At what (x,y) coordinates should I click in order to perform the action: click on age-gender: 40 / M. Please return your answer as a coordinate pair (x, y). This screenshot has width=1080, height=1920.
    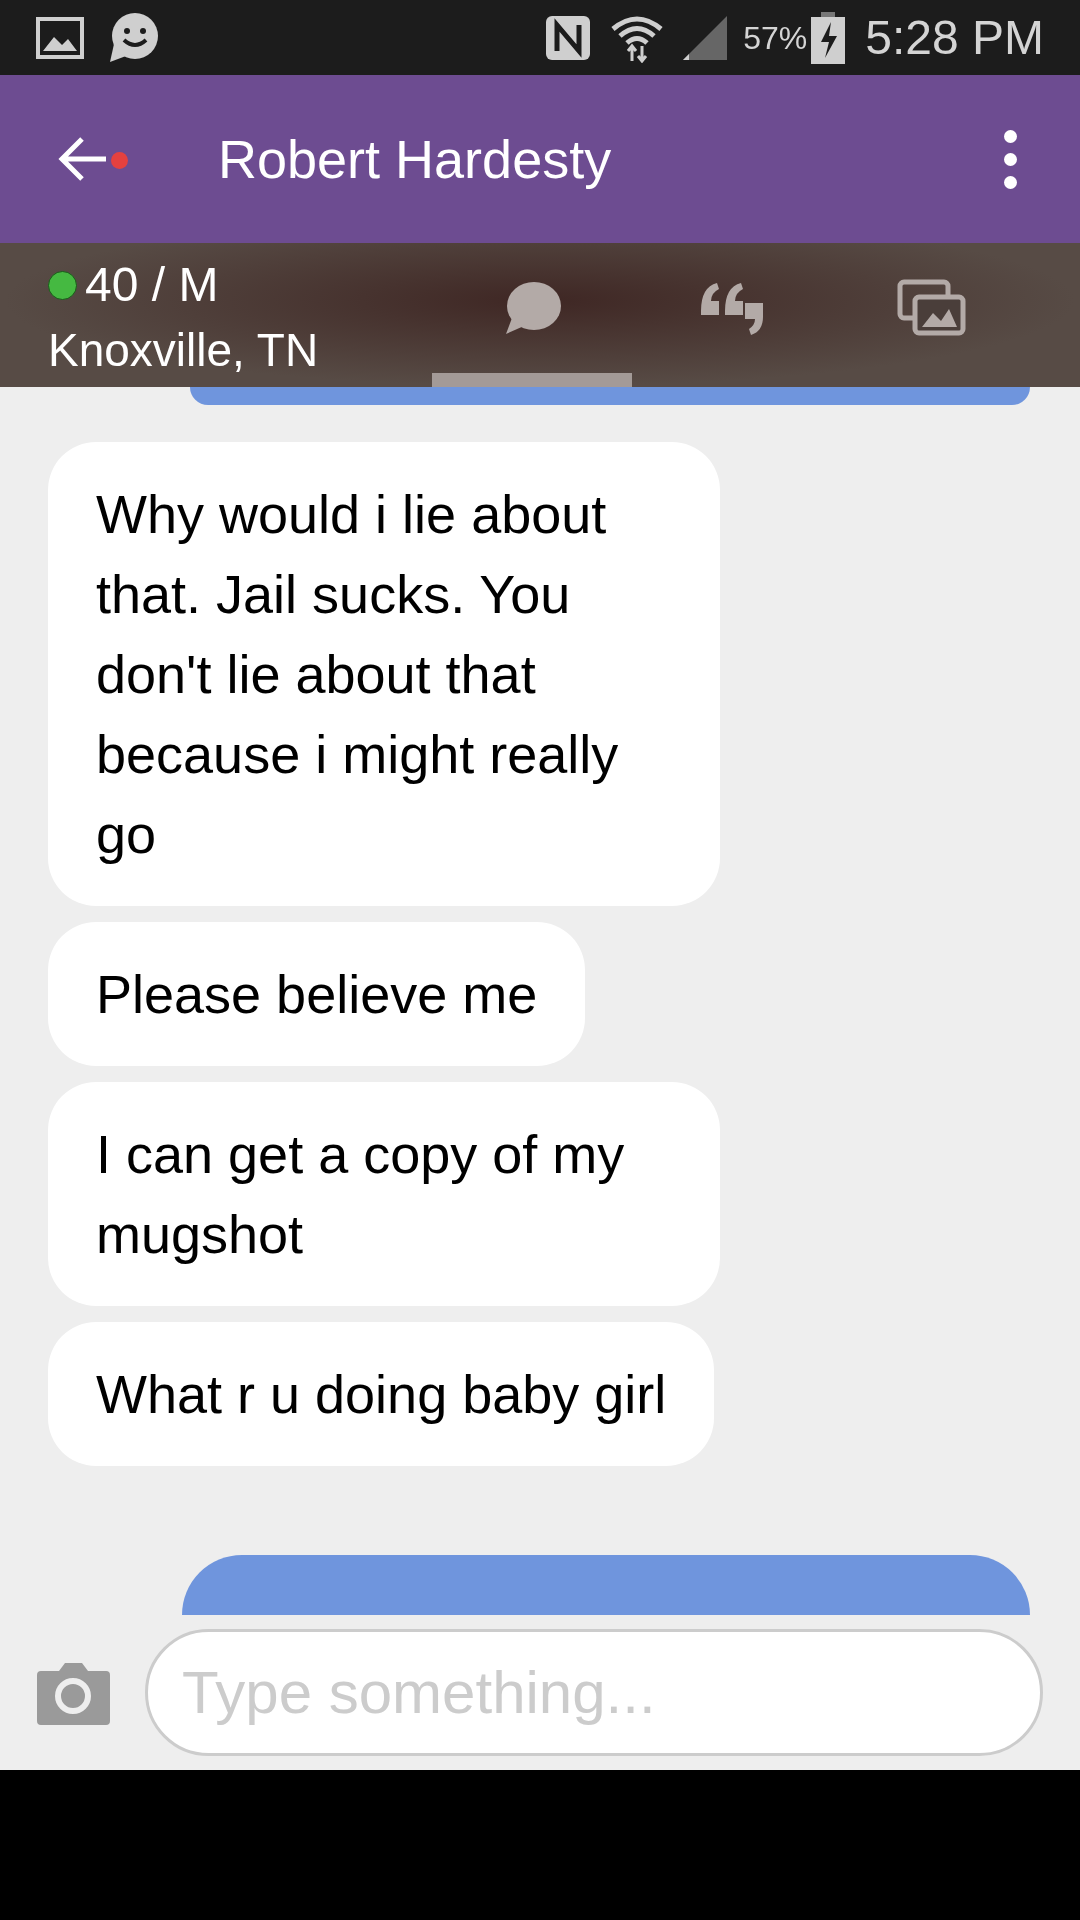
    Looking at the image, I should click on (152, 285).